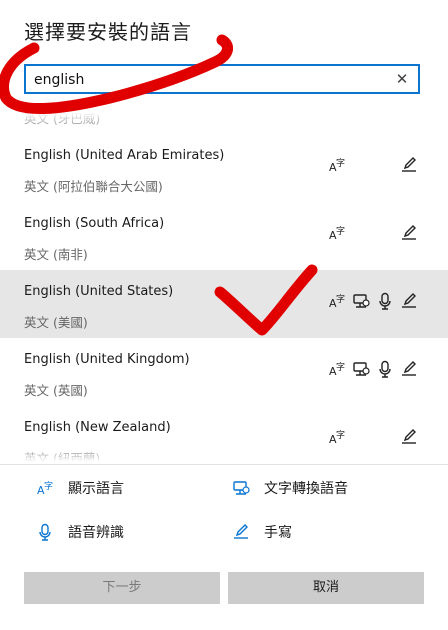 The image size is (448, 630). Describe the element at coordinates (96, 533) in the screenshot. I see `legend-speech-recognition-label: 語音辨識` at that location.